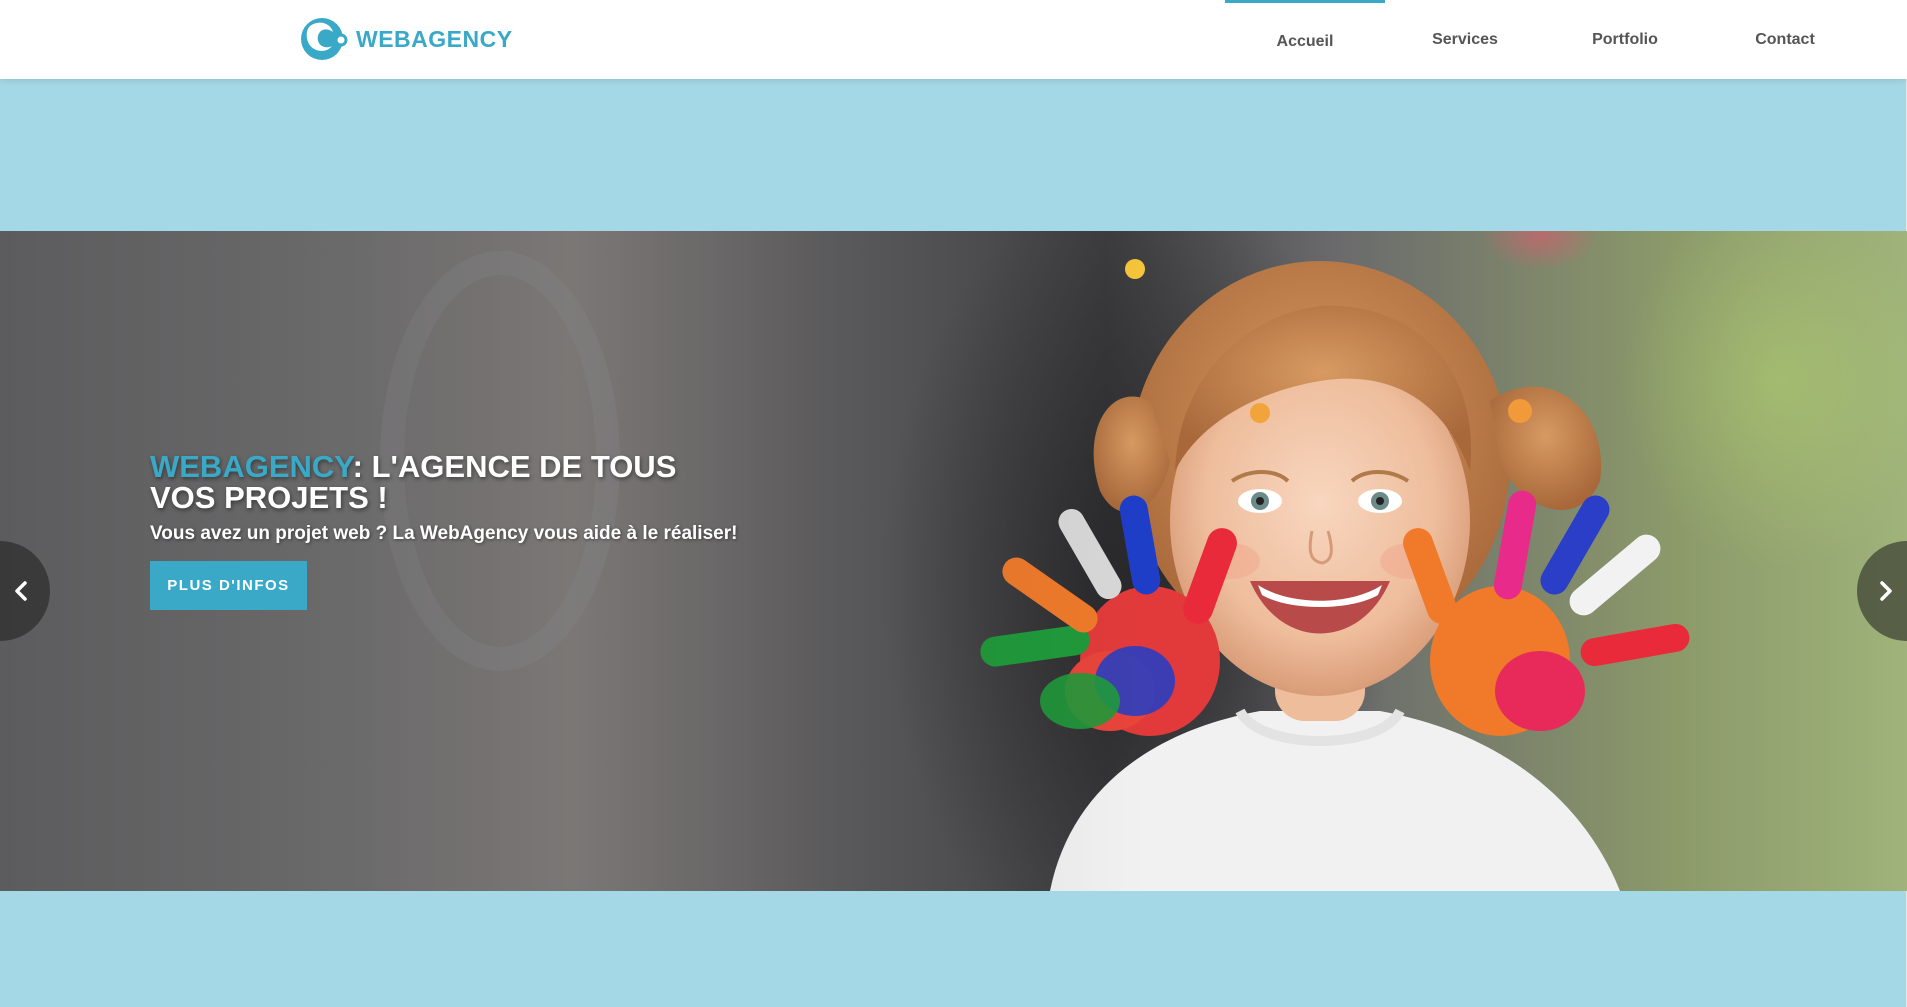 This screenshot has width=1907, height=1007. What do you see at coordinates (251, 466) in the screenshot?
I see `hero-title-brand: WEBAGENCY` at bounding box center [251, 466].